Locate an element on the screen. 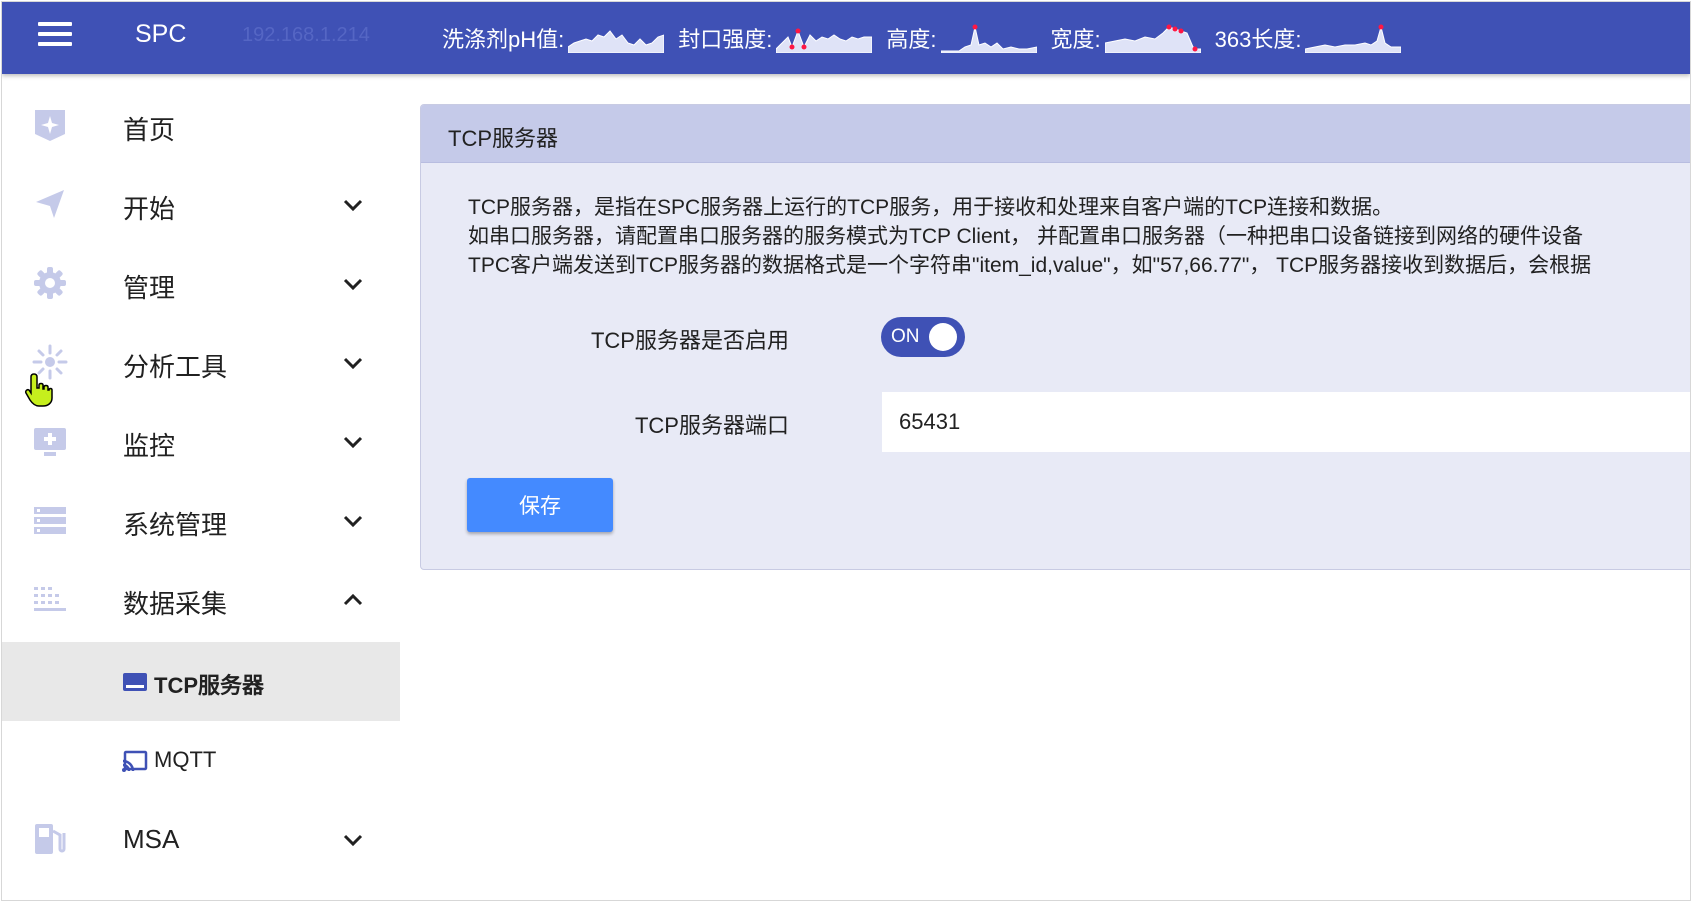 The height and width of the screenshot is (904, 1691). gear-icon is located at coordinates (50, 283).